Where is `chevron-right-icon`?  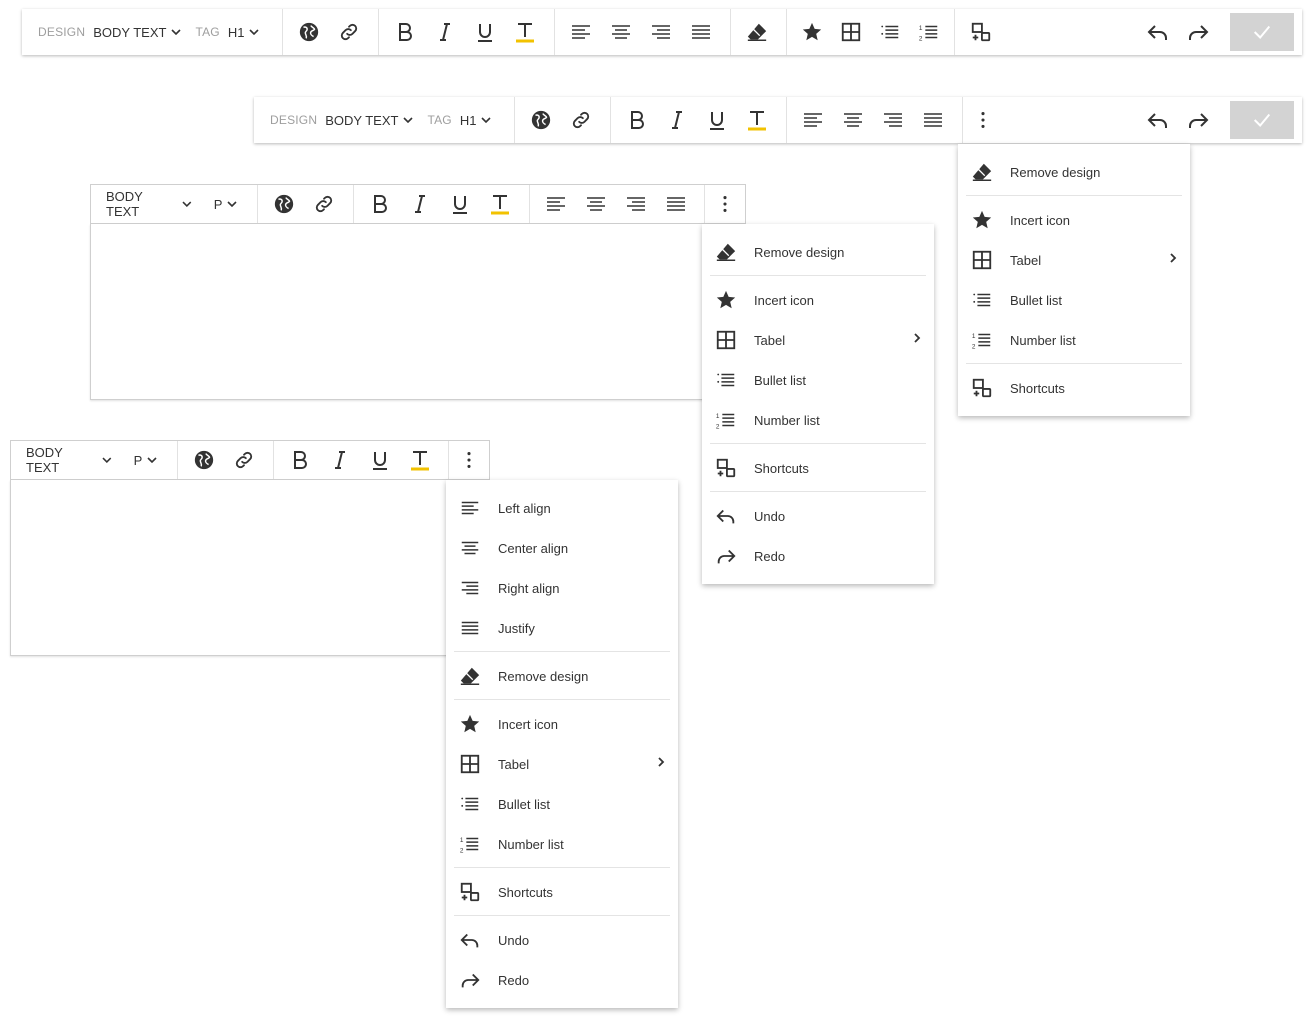 chevron-right-icon is located at coordinates (917, 338).